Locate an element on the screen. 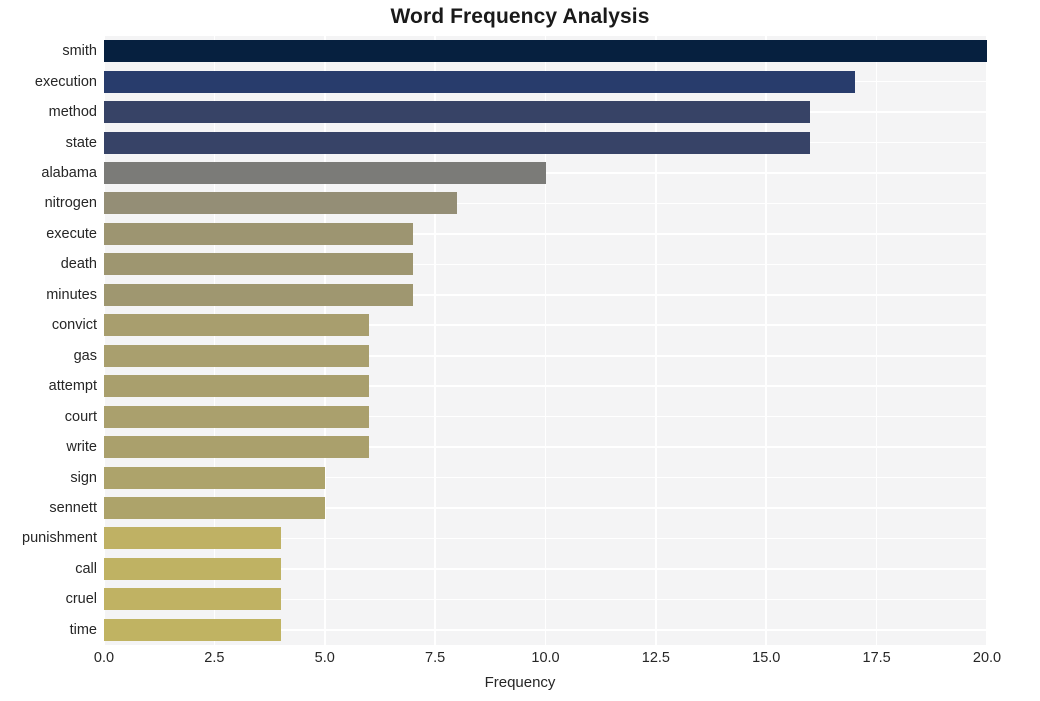 This screenshot has width=1040, height=701. y-axis-tick-label: nitrogen is located at coordinates (70, 203).